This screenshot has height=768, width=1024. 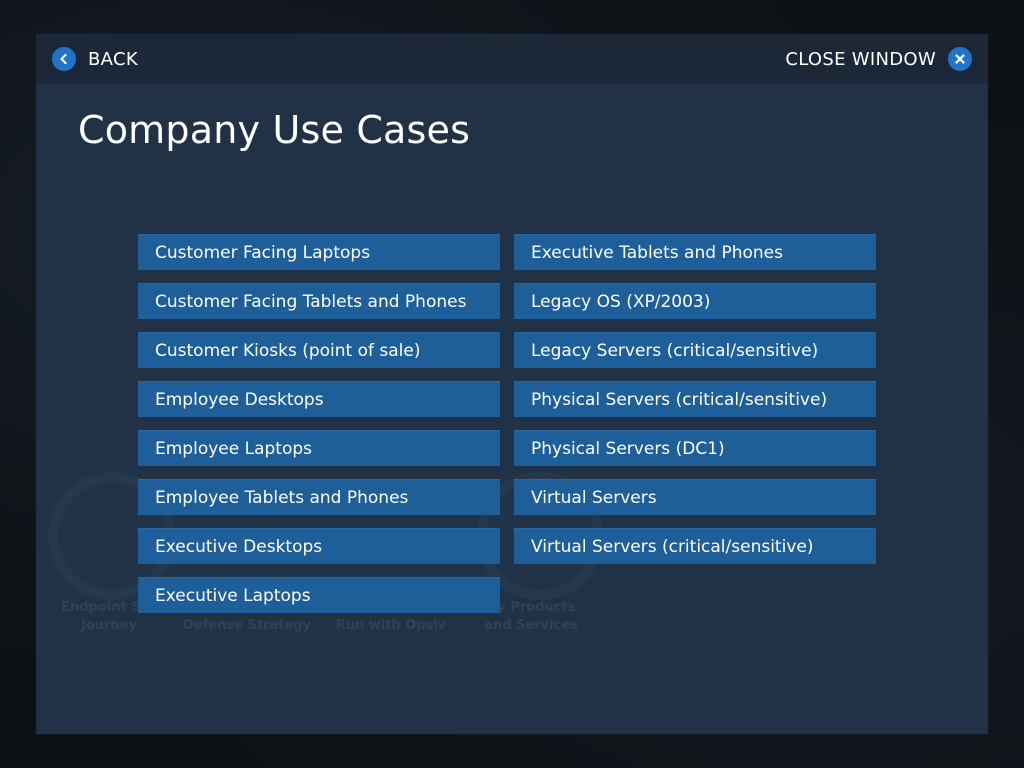 What do you see at coordinates (319, 350) in the screenshot?
I see `use-case-button: Customer Kiosks (point of sale)` at bounding box center [319, 350].